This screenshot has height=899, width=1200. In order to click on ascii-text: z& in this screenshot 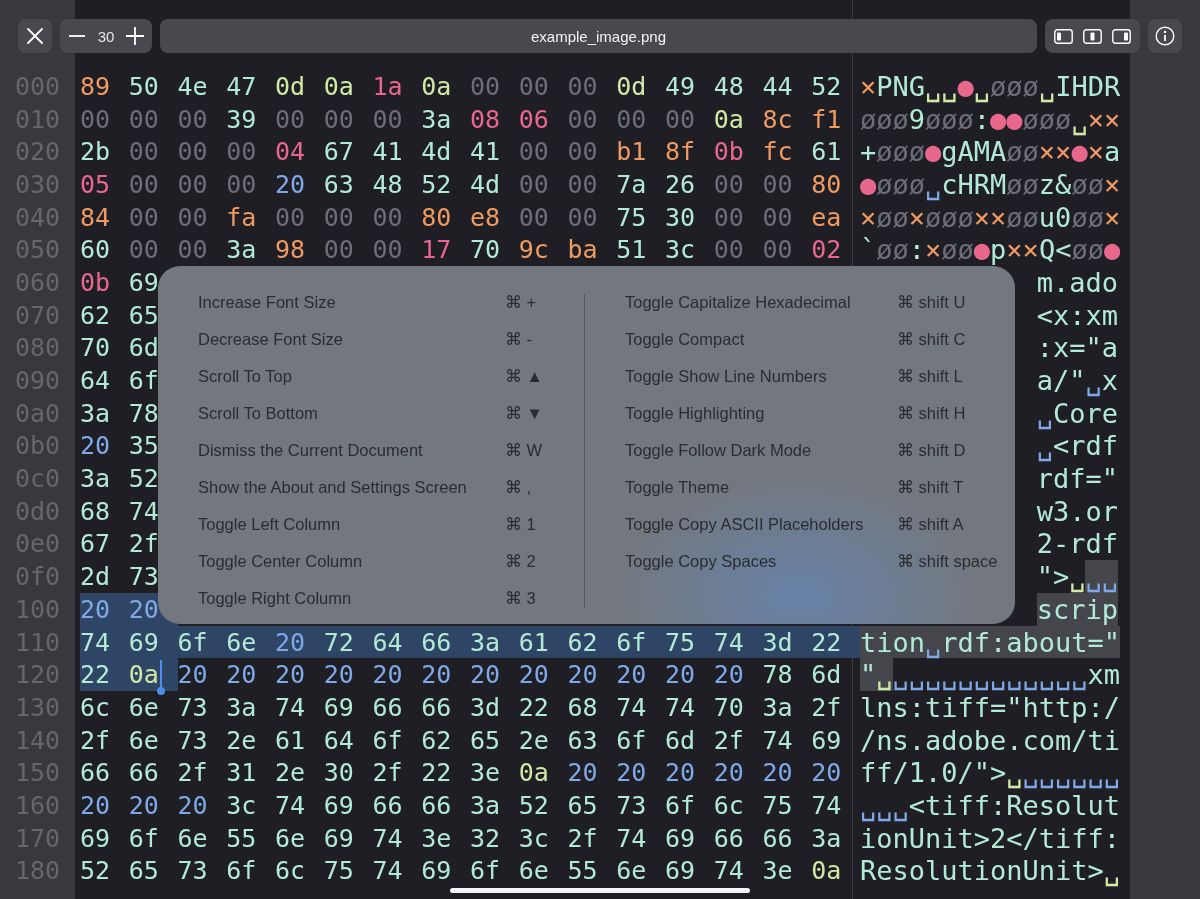, I will do `click(1055, 184)`.